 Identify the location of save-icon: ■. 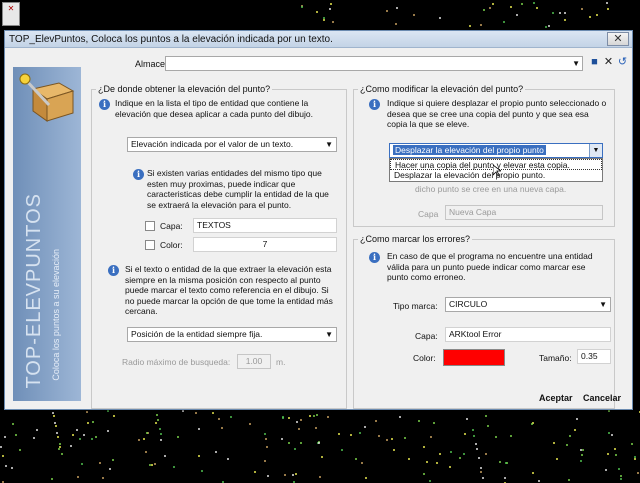
(594, 63).